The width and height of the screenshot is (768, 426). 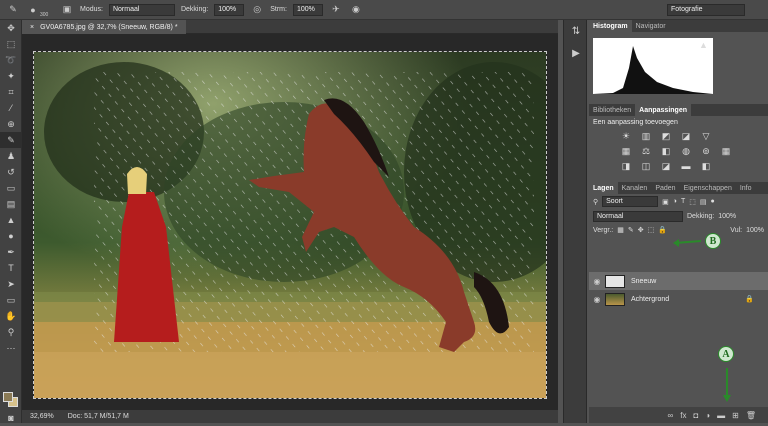 I want to click on pressure-size-icon: ◉, so click(x=356, y=10).